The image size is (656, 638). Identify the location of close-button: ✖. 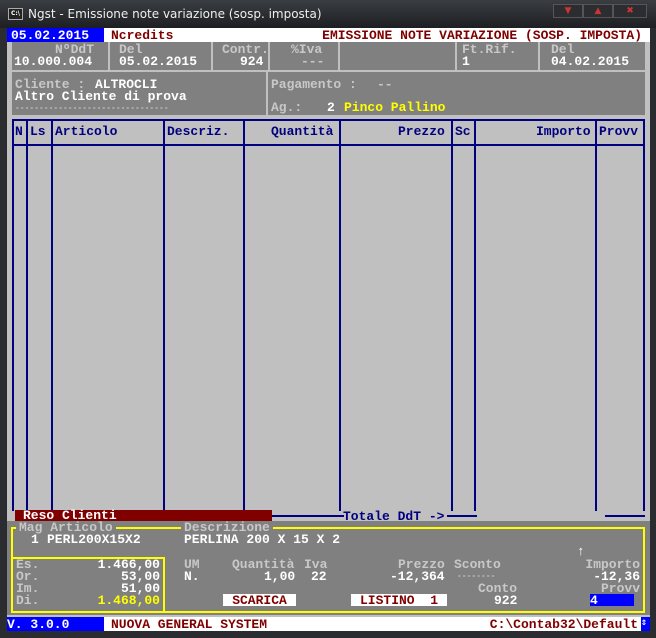
(630, 11).